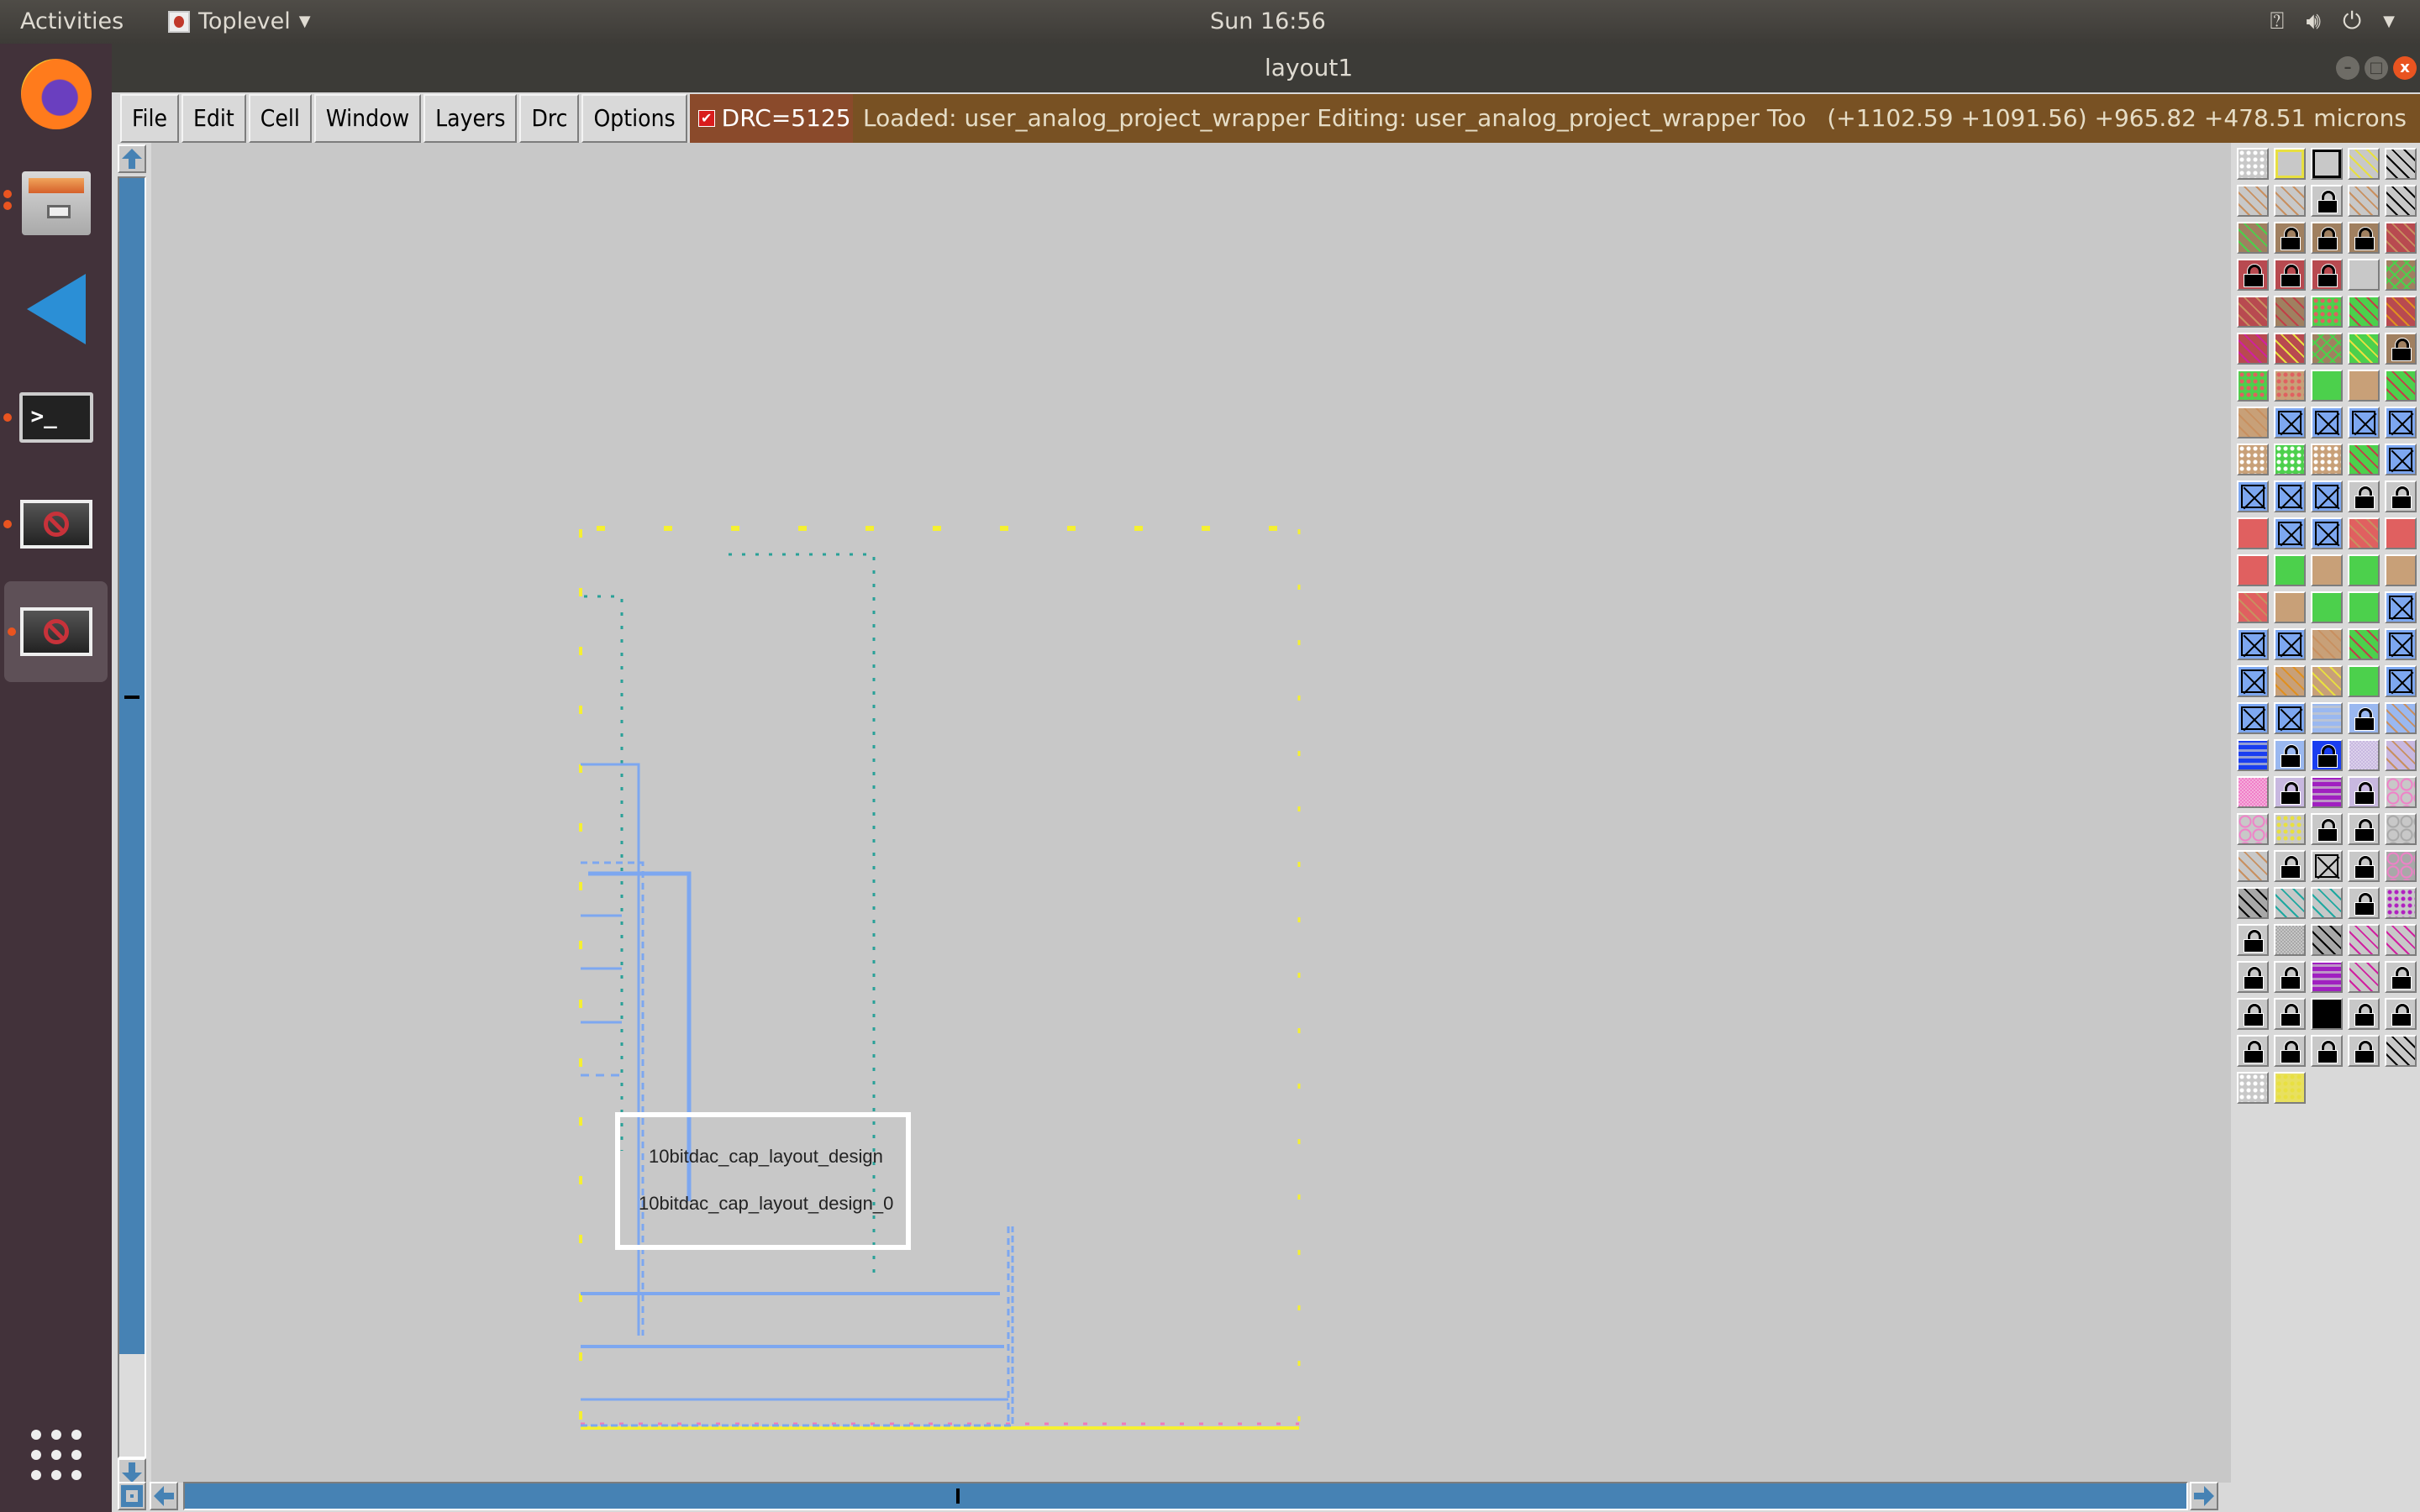  I want to click on minimize-button: –, so click(2348, 68).